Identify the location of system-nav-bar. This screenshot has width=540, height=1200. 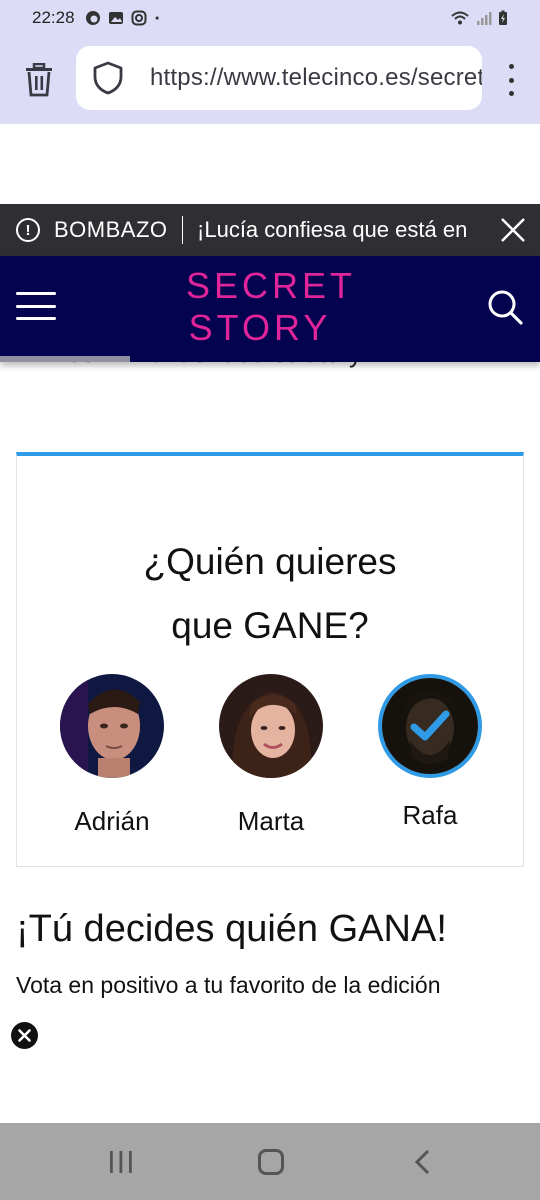
(270, 1161).